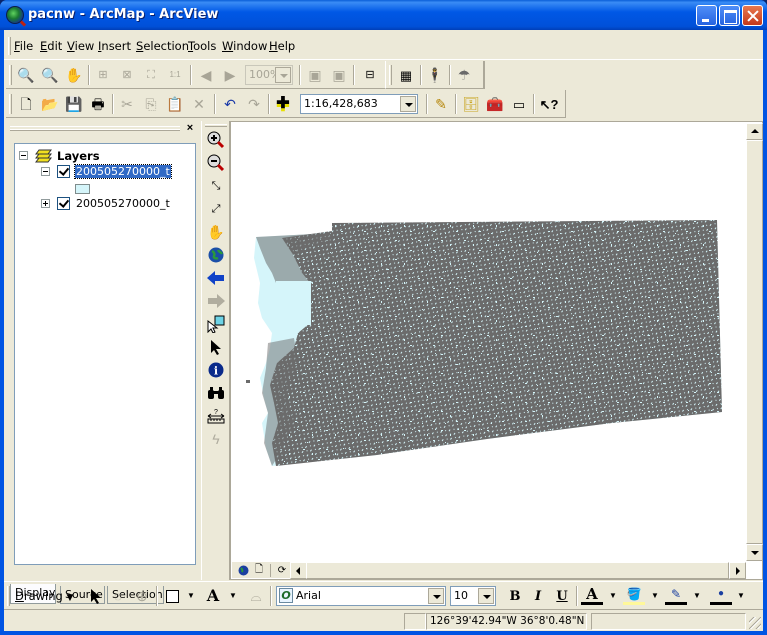  What do you see at coordinates (216, 163) in the screenshot?
I see `zoom-out-icon` at bounding box center [216, 163].